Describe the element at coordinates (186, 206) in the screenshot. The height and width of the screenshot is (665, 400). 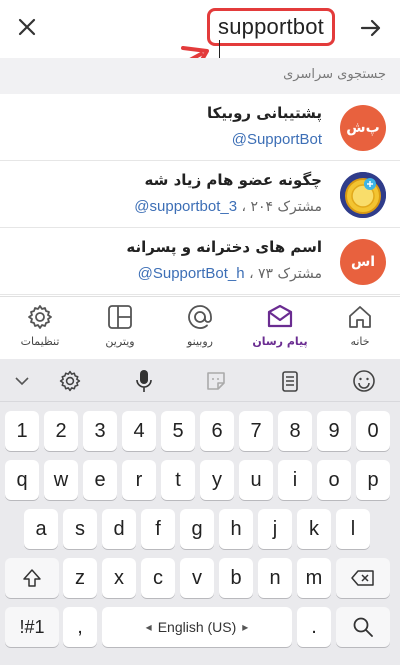
I see `result-handle: @supportbot_3` at that location.